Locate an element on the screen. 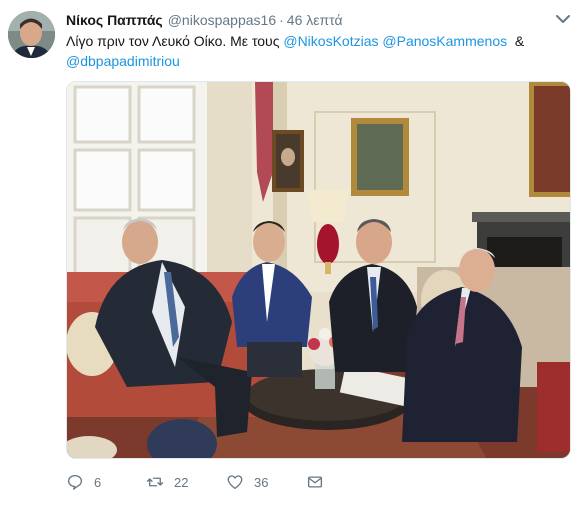 This screenshot has width=586, height=507. tweet-text-prefix: Λίγο πριν τον Λευκό Οίκο. Με τους is located at coordinates (173, 41).